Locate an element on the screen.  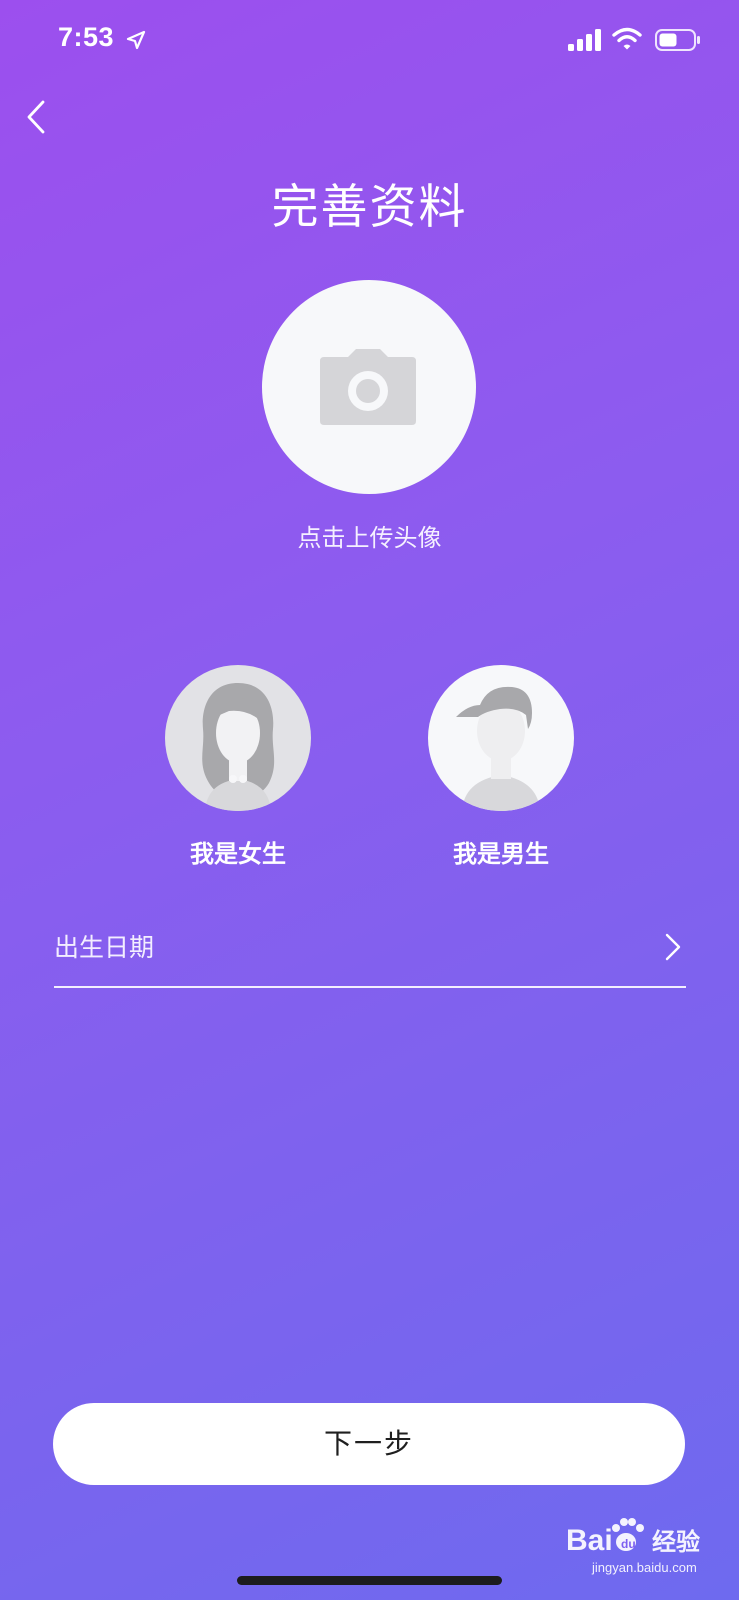
svg-text: Bai is located at coordinates (589, 1540).